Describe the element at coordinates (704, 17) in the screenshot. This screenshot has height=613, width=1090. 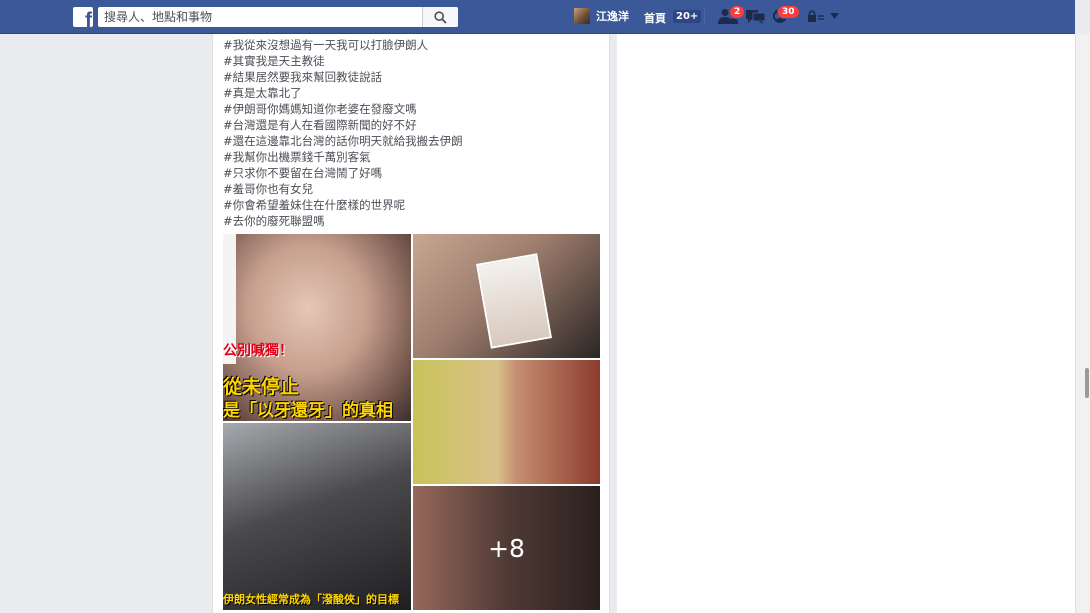
I see `nav-divider` at that location.